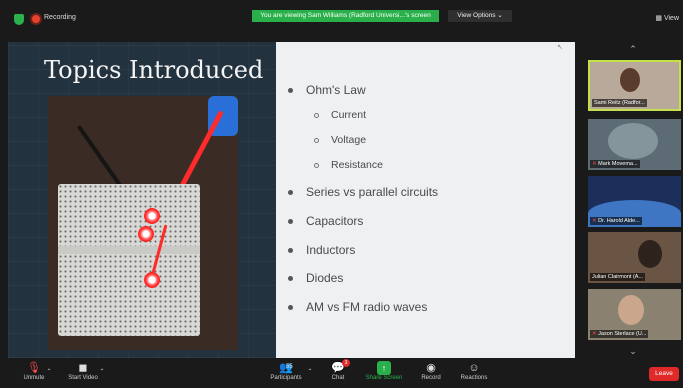 This screenshot has height=388, width=683. What do you see at coordinates (36, 19) in the screenshot?
I see `recording-icon` at bounding box center [36, 19].